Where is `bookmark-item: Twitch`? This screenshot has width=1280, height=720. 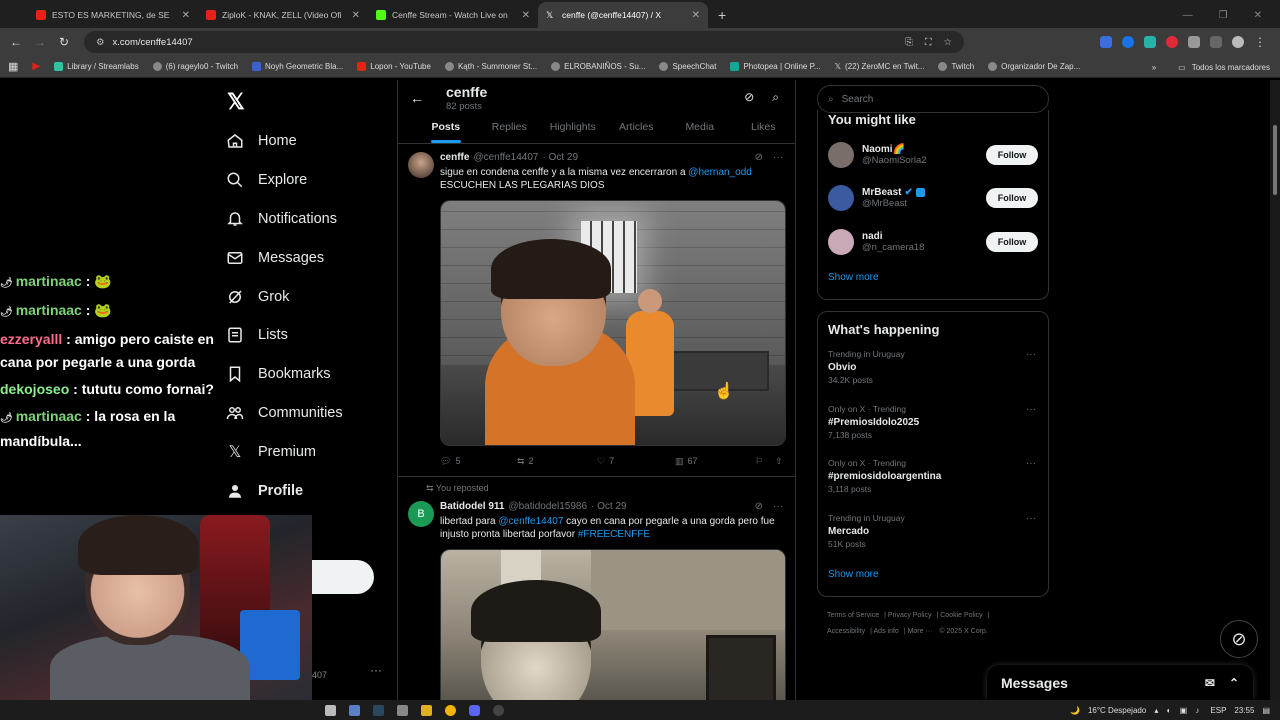
bookmark-item: Twitch is located at coordinates (956, 66).